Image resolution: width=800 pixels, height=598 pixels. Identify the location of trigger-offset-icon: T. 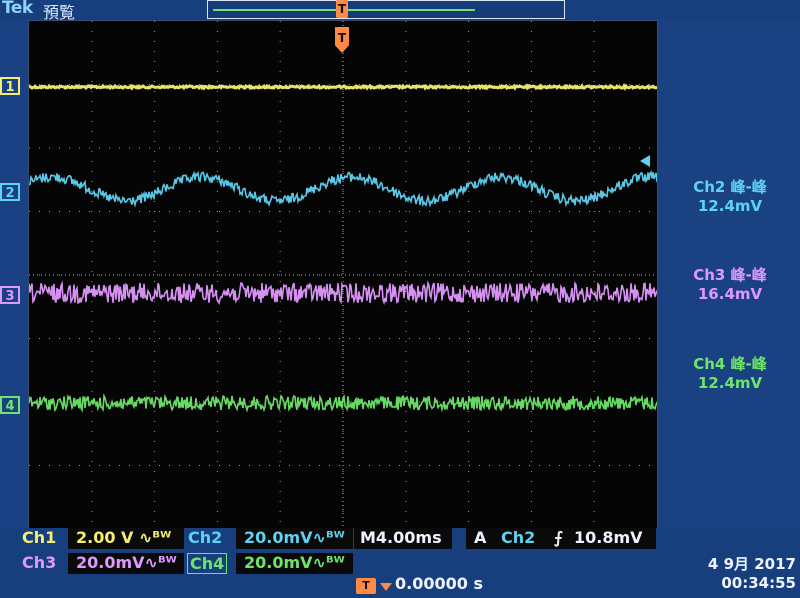
(366, 586).